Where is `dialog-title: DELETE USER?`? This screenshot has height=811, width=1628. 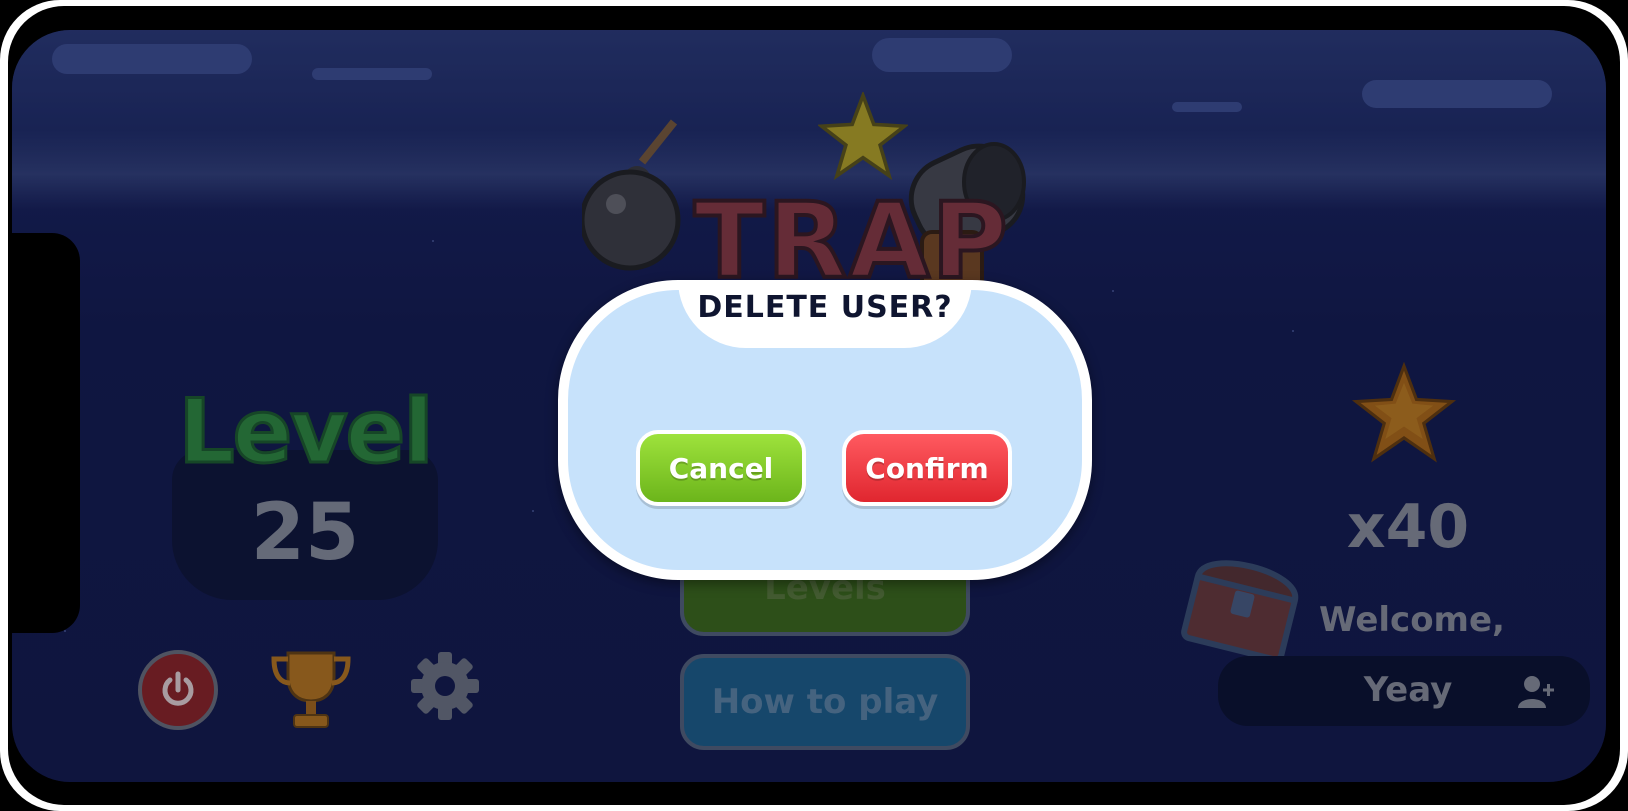
dialog-title: DELETE USER? is located at coordinates (825, 307).